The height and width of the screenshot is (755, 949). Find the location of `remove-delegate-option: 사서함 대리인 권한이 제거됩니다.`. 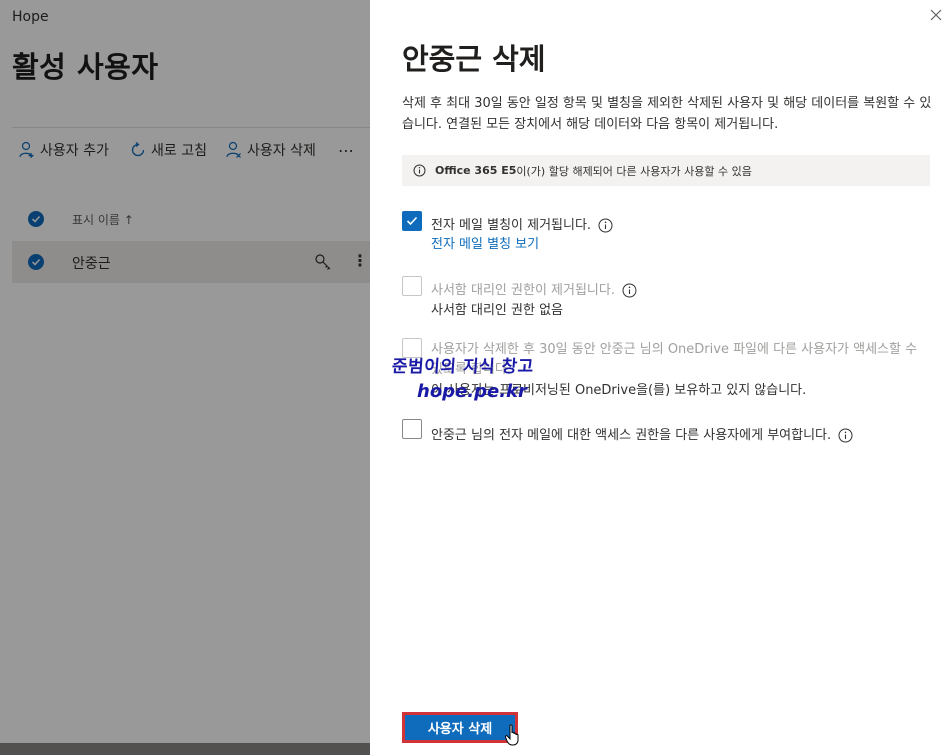

remove-delegate-option: 사서함 대리인 권한이 제거됩니다. is located at coordinates (534, 288).